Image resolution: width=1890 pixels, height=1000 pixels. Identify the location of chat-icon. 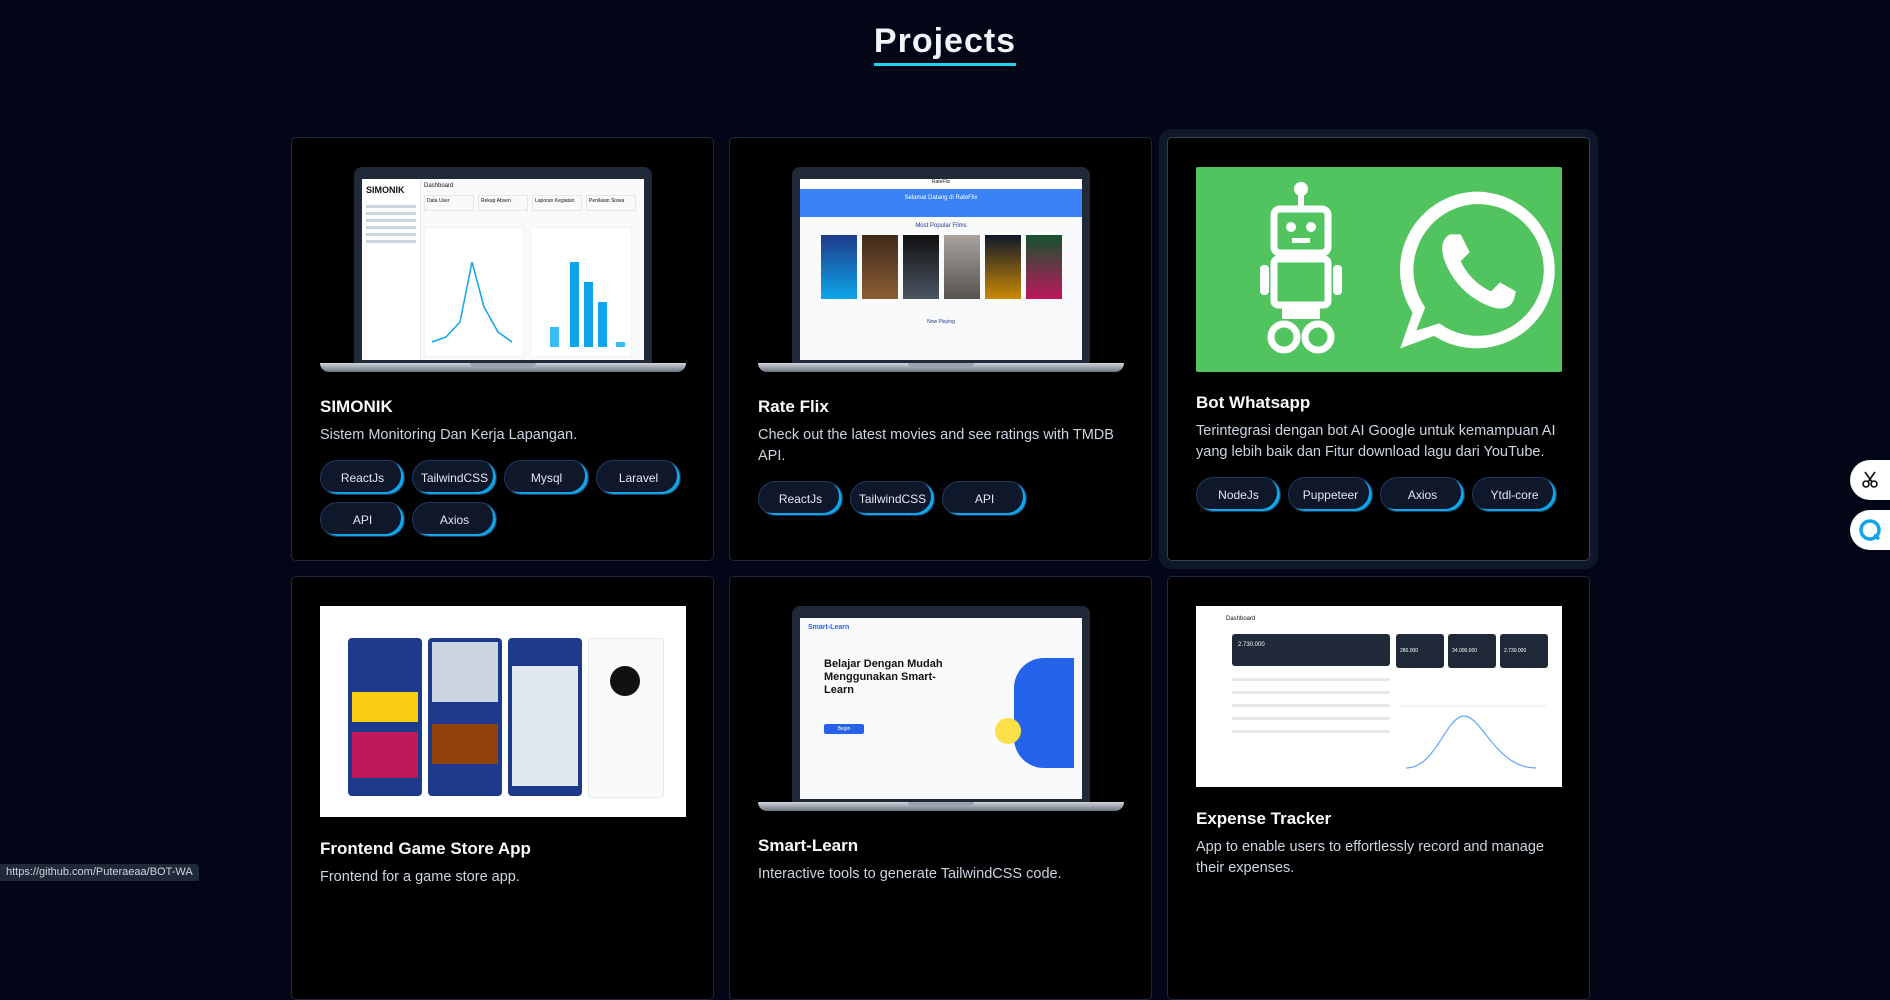
(1870, 530).